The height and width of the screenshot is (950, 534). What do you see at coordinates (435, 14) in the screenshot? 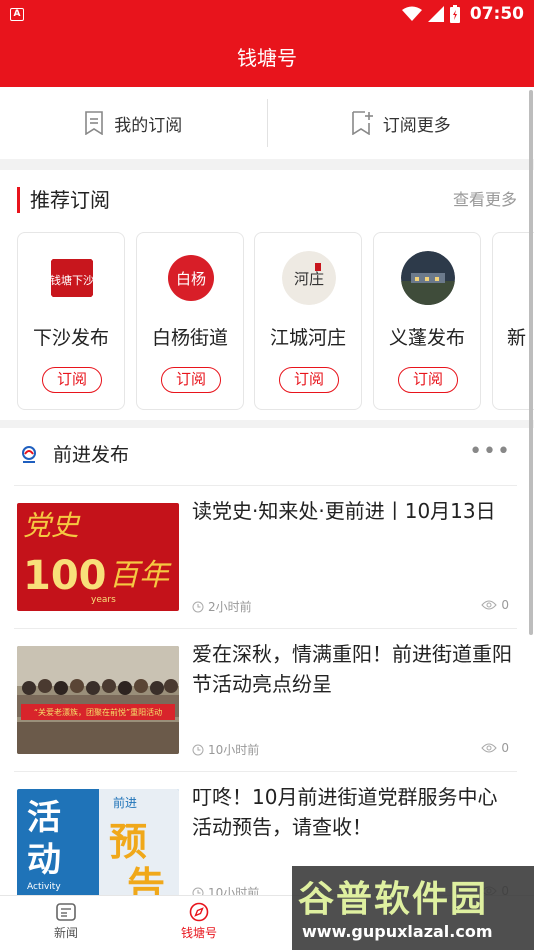
I see `signal-icon` at bounding box center [435, 14].